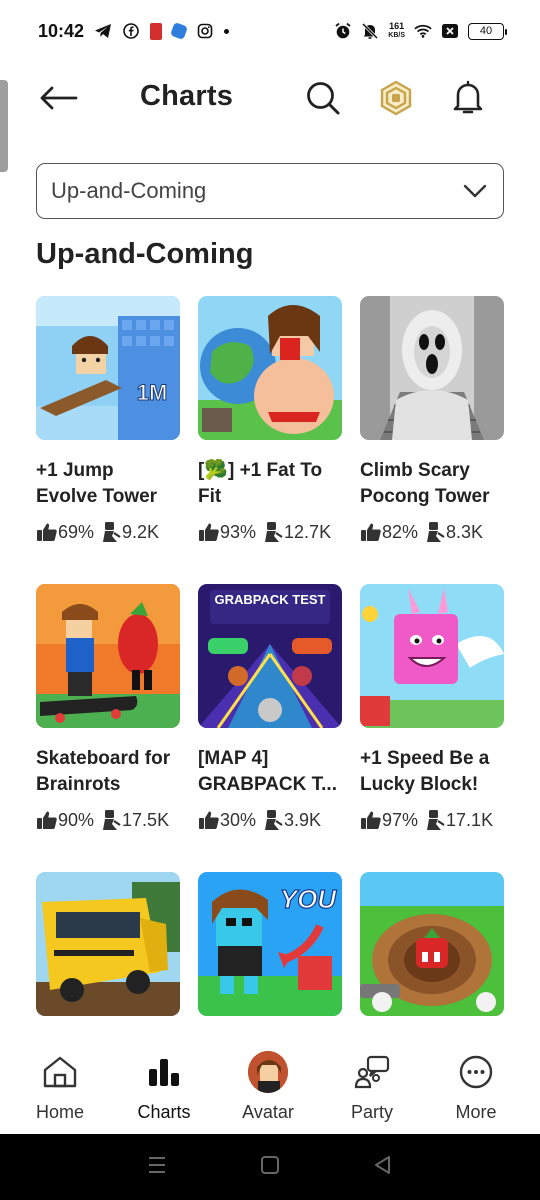 The width and height of the screenshot is (540, 1200). Describe the element at coordinates (152, 392) in the screenshot. I see `thumbnail-text: 1M` at that location.